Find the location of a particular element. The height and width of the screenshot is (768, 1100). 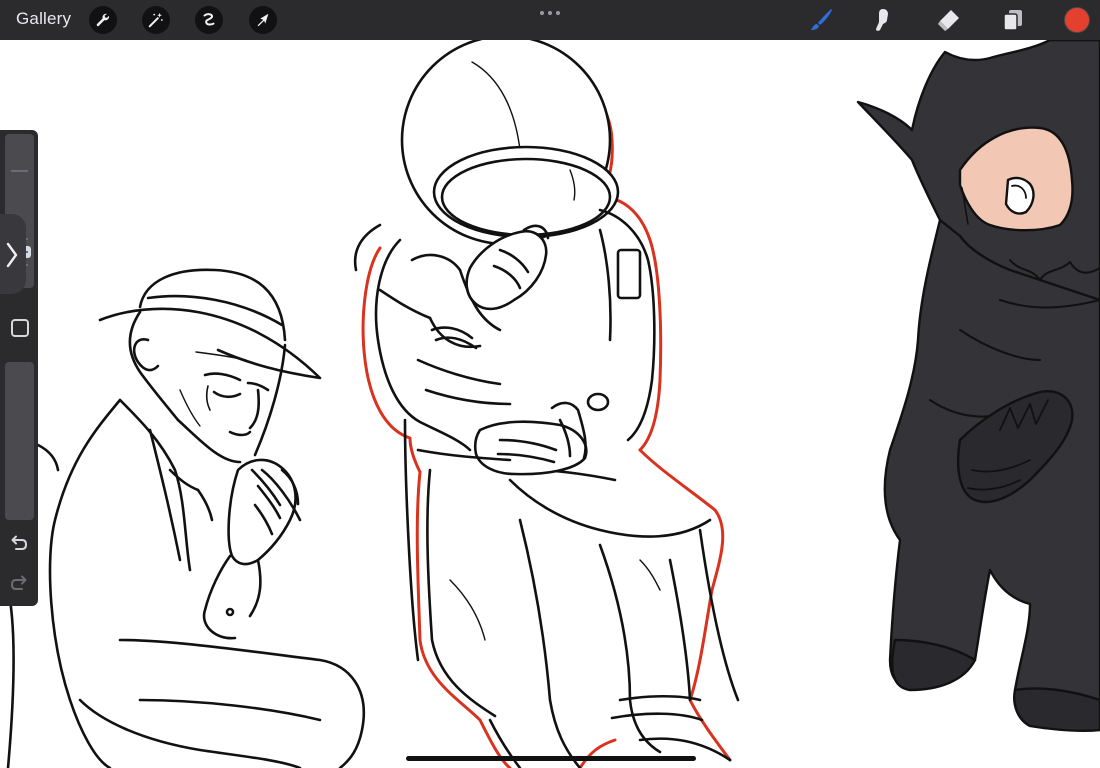

left-sidebar is located at coordinates (19, 368).